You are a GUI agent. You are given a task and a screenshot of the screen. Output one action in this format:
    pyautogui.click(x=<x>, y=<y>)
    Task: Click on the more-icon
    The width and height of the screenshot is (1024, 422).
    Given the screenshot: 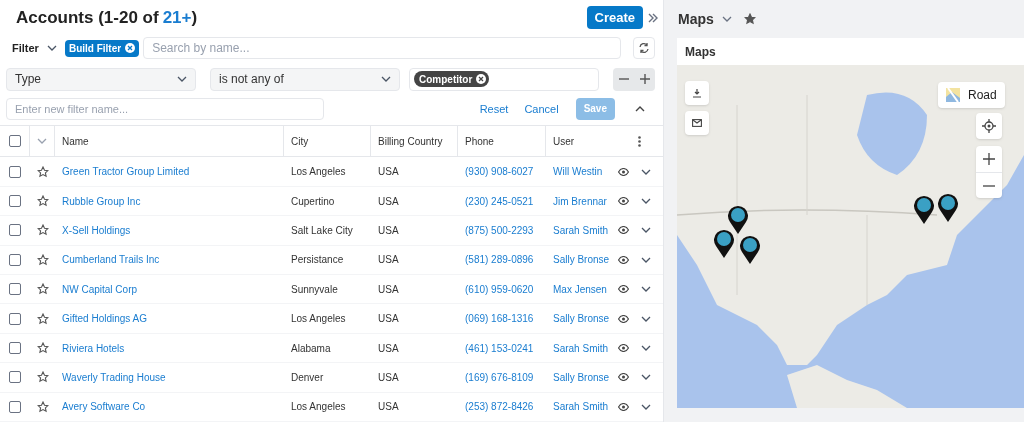 What is the action you would take?
    pyautogui.click(x=639, y=141)
    